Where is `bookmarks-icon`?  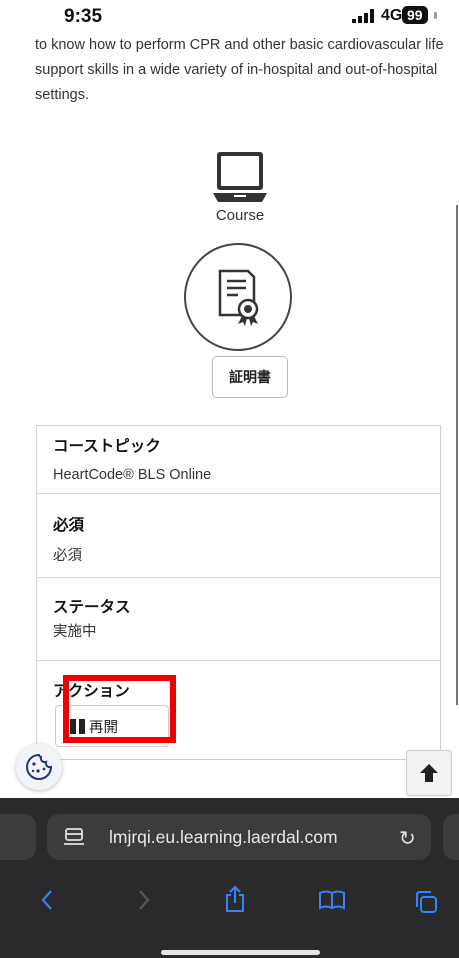
bookmarks-icon is located at coordinates (332, 900).